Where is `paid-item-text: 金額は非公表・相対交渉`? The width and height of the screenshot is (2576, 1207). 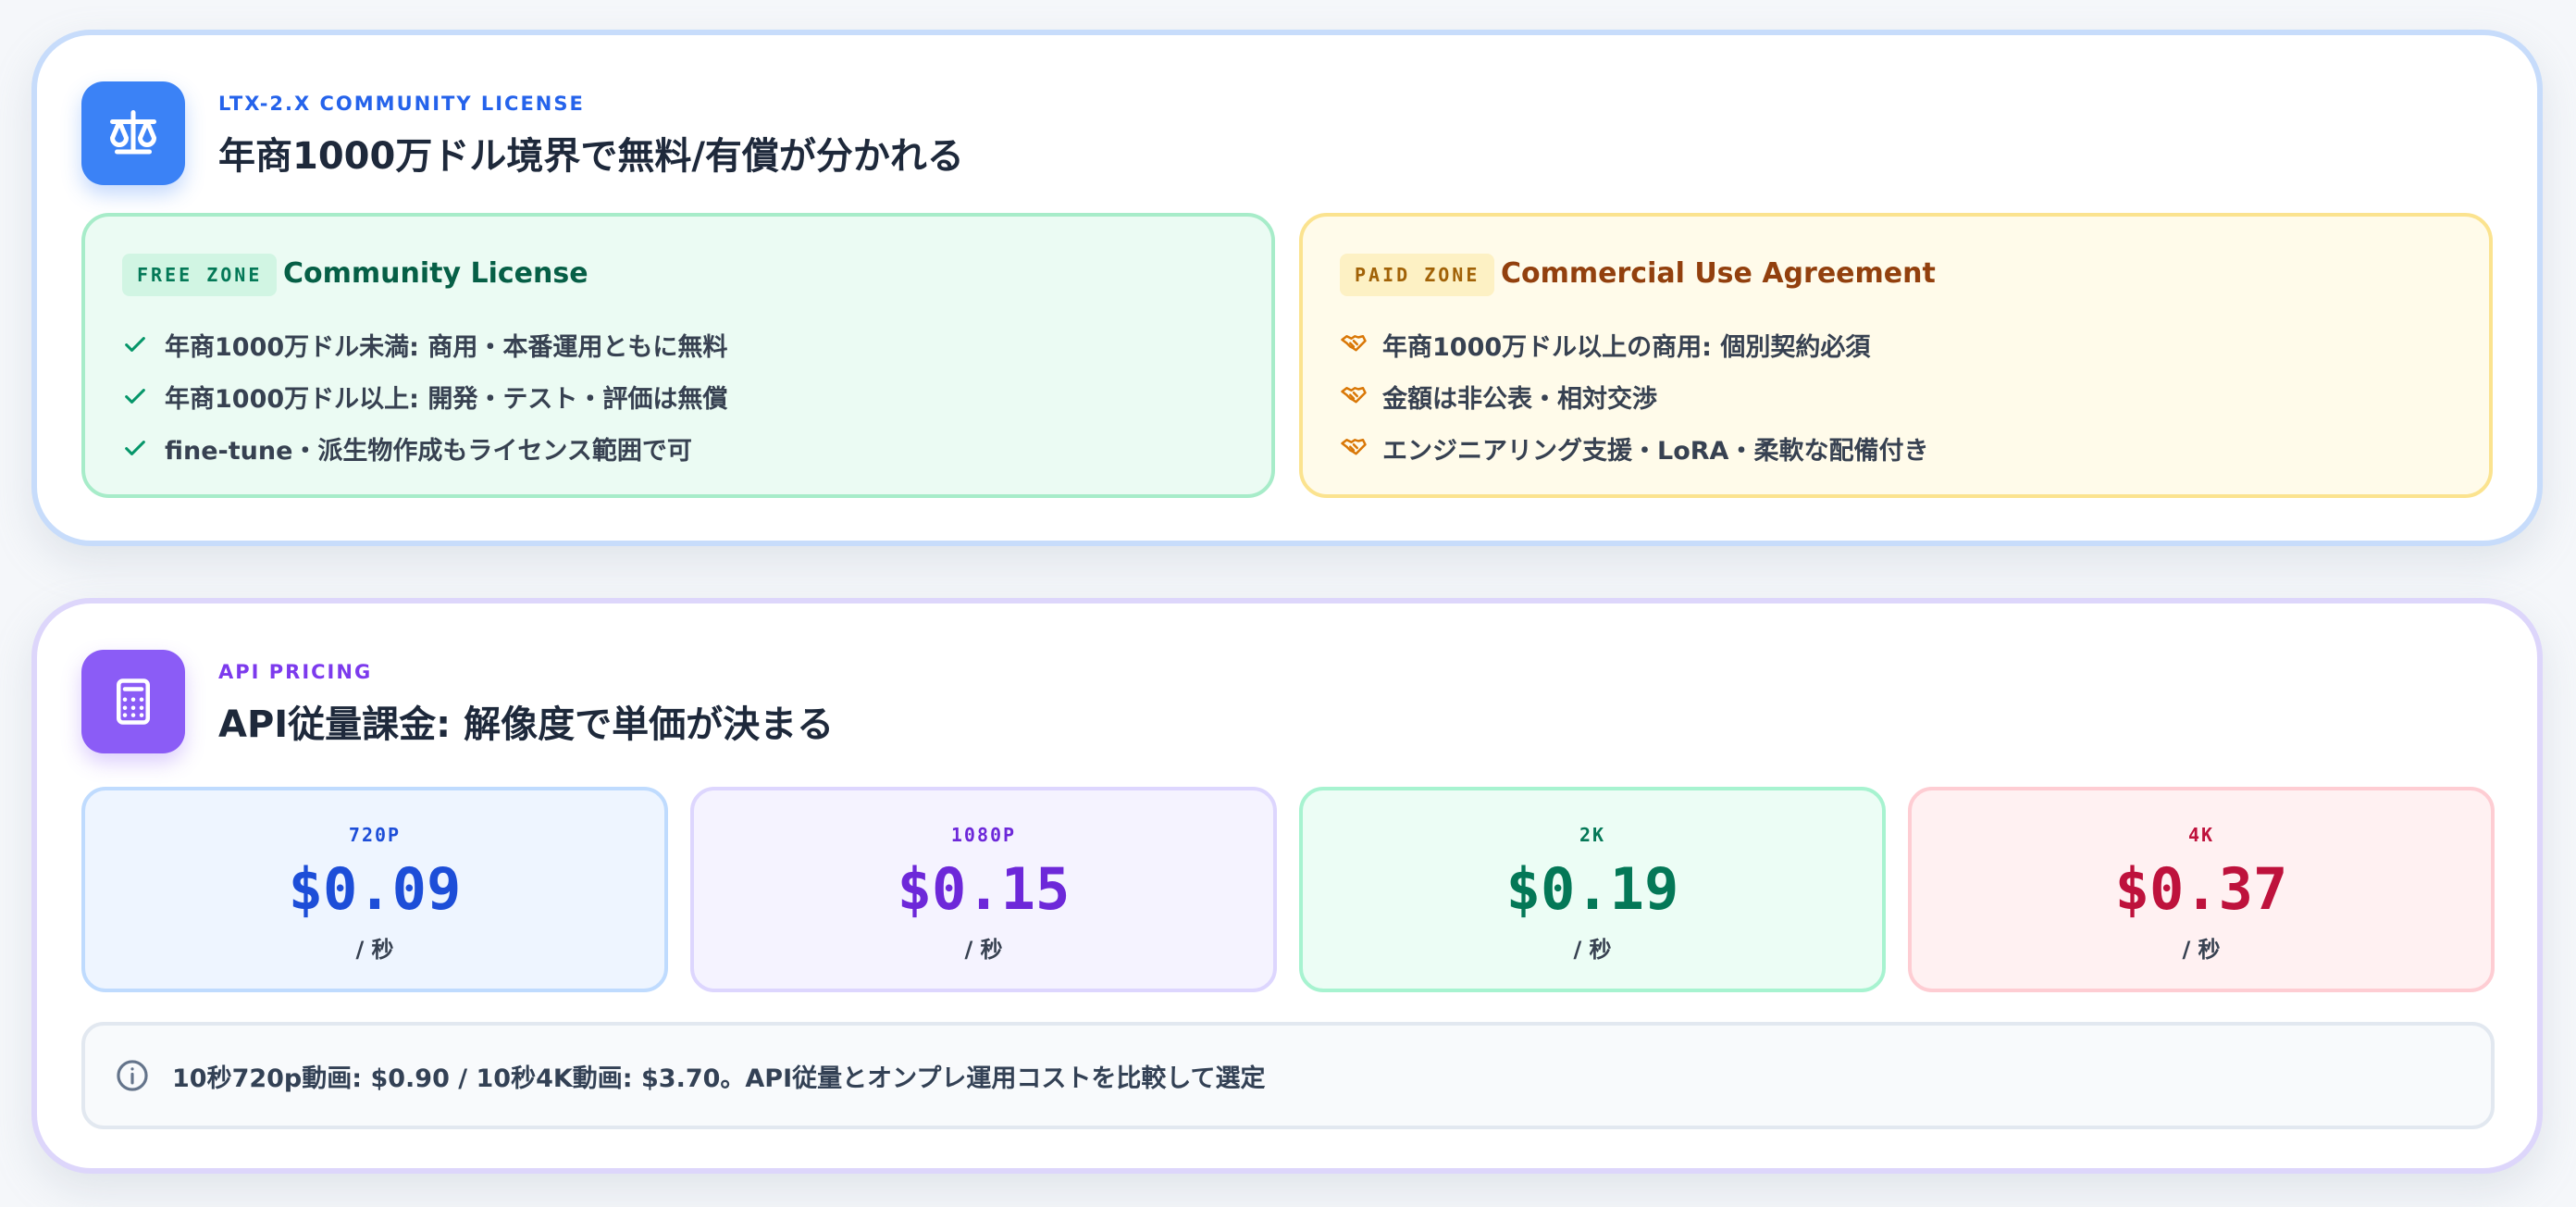
paid-item-text: 金額は非公表・相対交渉 is located at coordinates (1520, 399).